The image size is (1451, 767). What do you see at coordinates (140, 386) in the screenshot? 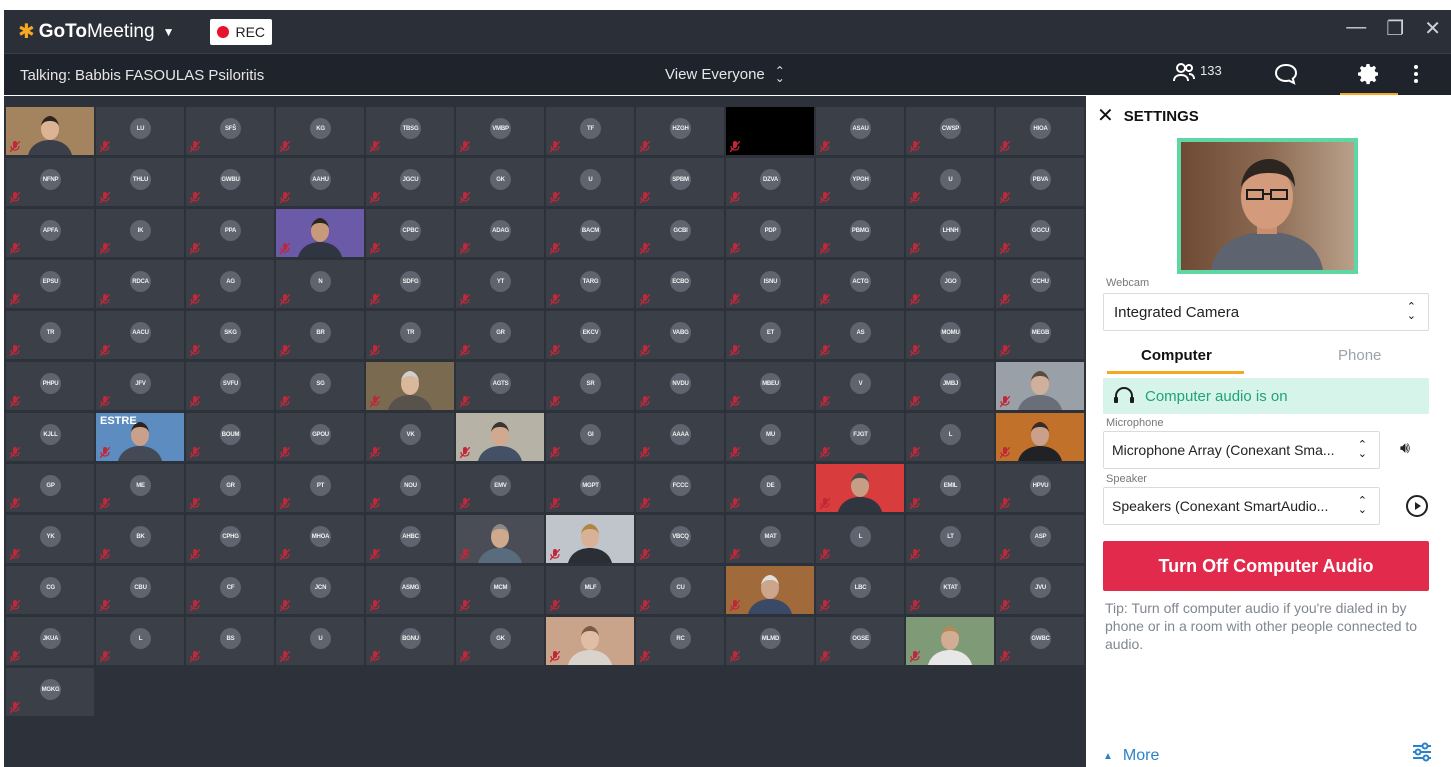
I see `participant-tile: JFV` at bounding box center [140, 386].